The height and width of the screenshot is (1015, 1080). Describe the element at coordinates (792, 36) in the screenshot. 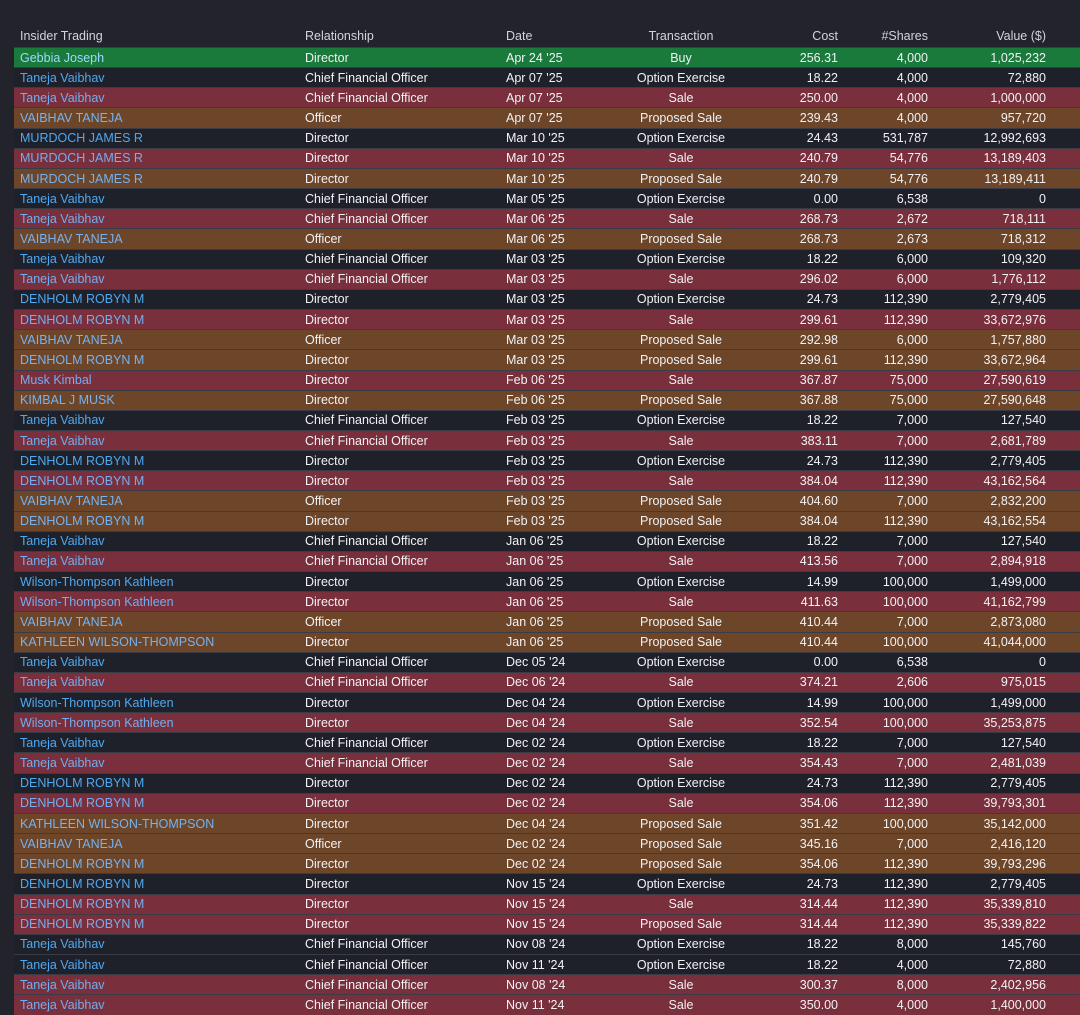

I see `header-cost: Cost` at that location.